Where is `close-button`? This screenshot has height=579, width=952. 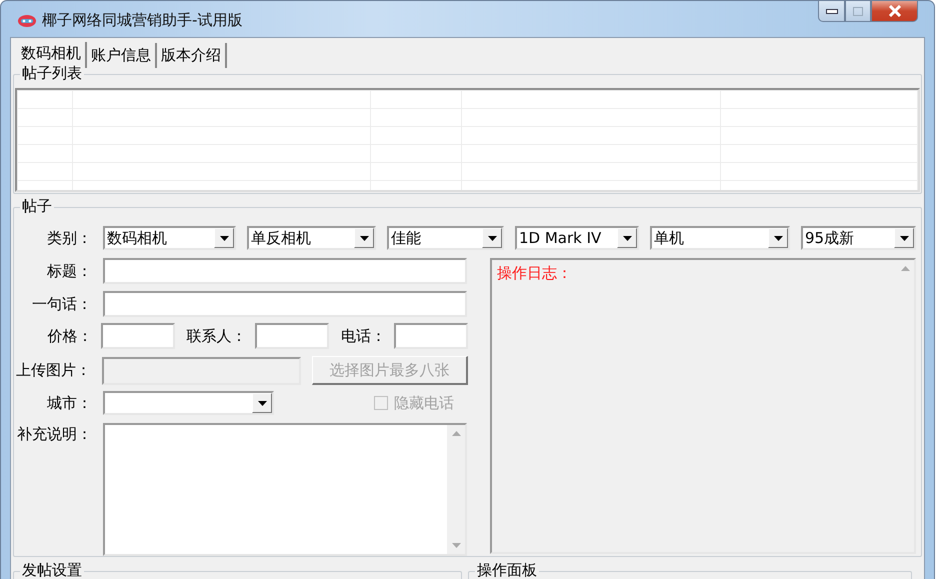 close-button is located at coordinates (894, 11).